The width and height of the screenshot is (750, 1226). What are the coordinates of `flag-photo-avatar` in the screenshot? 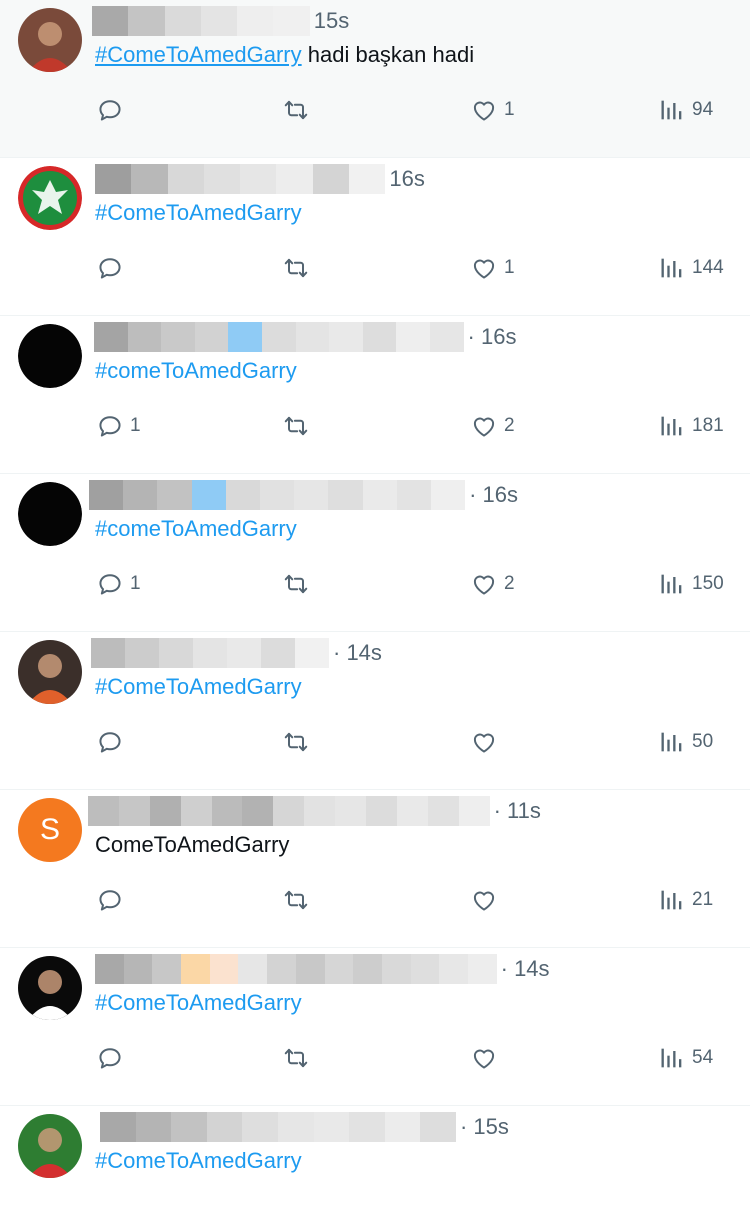 It's located at (50, 1146).